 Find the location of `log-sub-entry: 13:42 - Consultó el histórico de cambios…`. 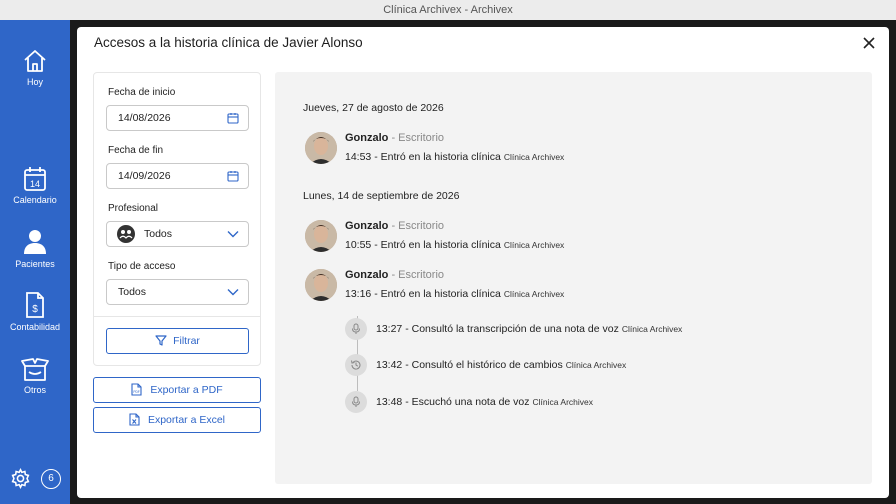

log-sub-entry: 13:42 - Consultó el histórico de cambios… is located at coordinates (585, 366).